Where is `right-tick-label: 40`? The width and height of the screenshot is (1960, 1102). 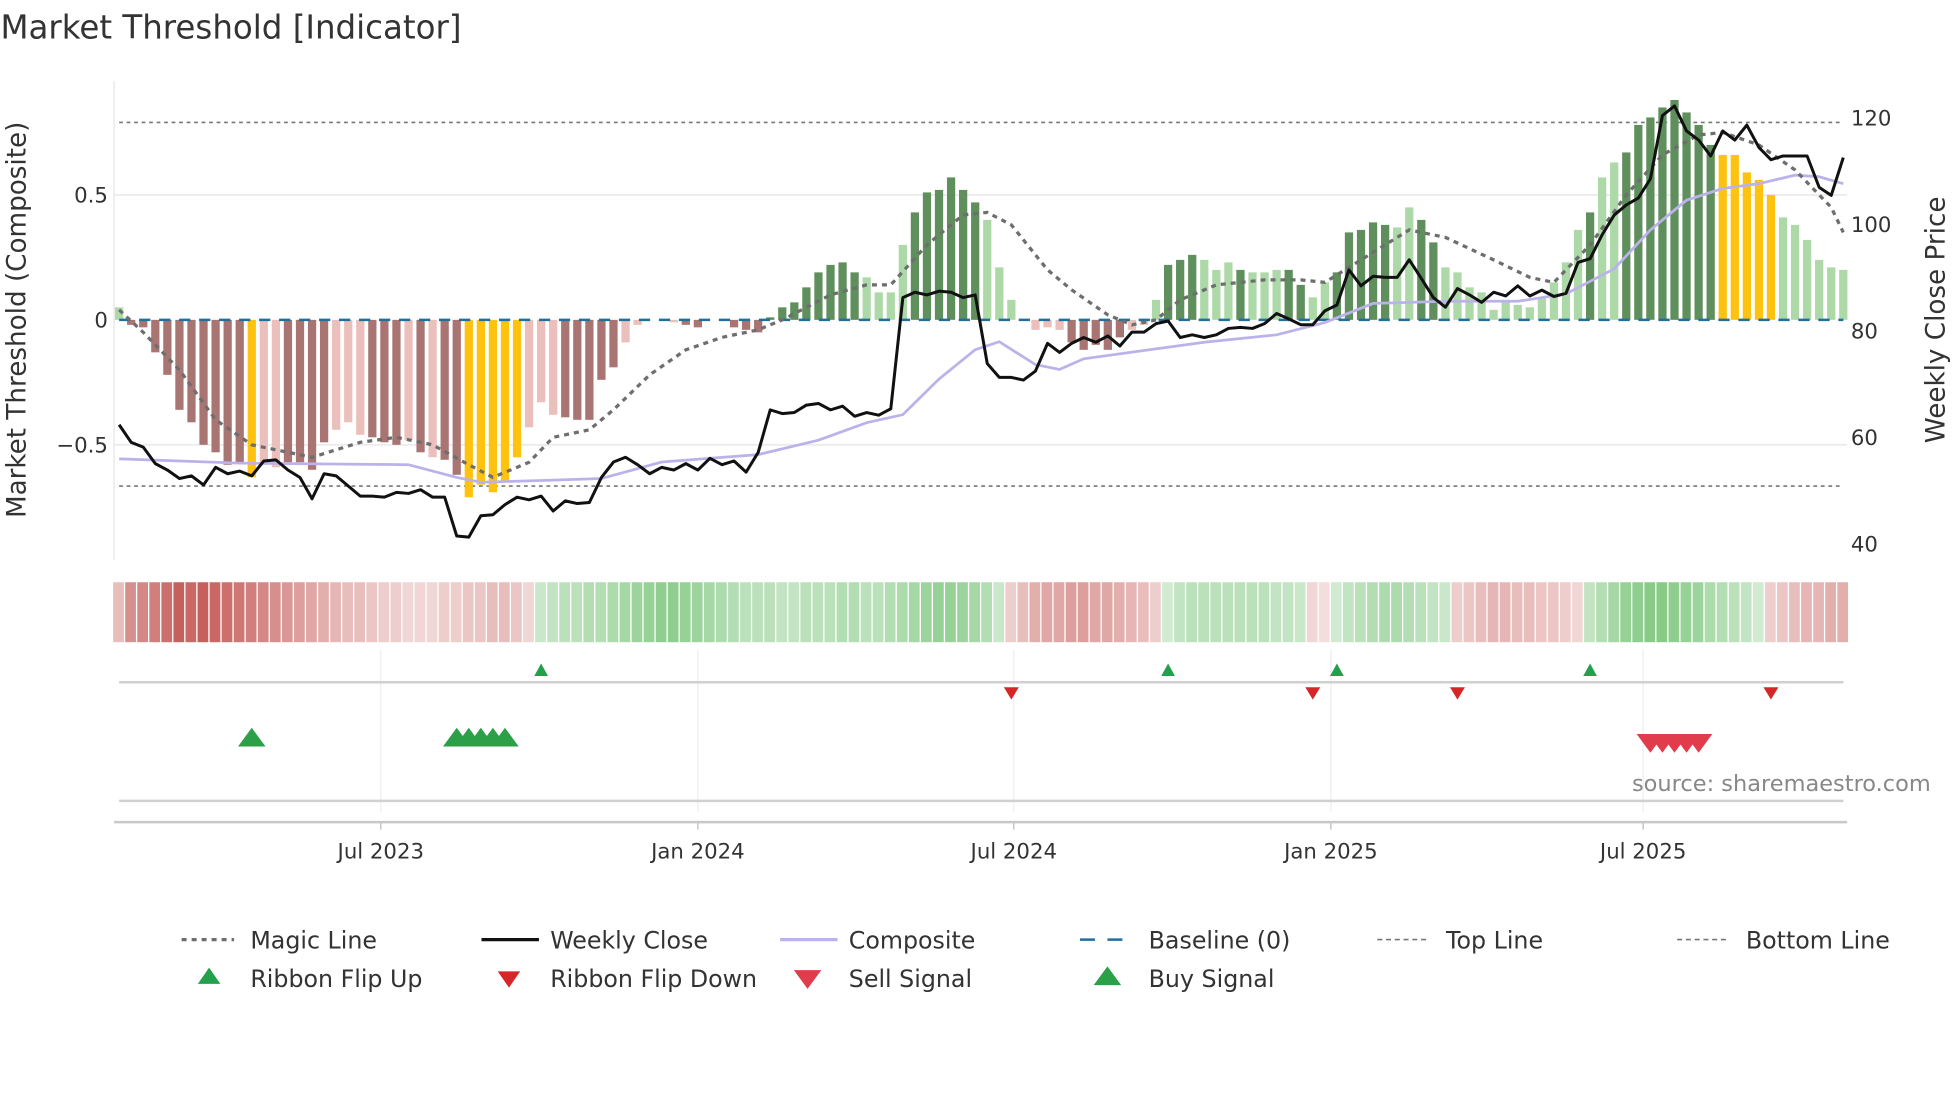
right-tick-label: 40 is located at coordinates (1864, 544).